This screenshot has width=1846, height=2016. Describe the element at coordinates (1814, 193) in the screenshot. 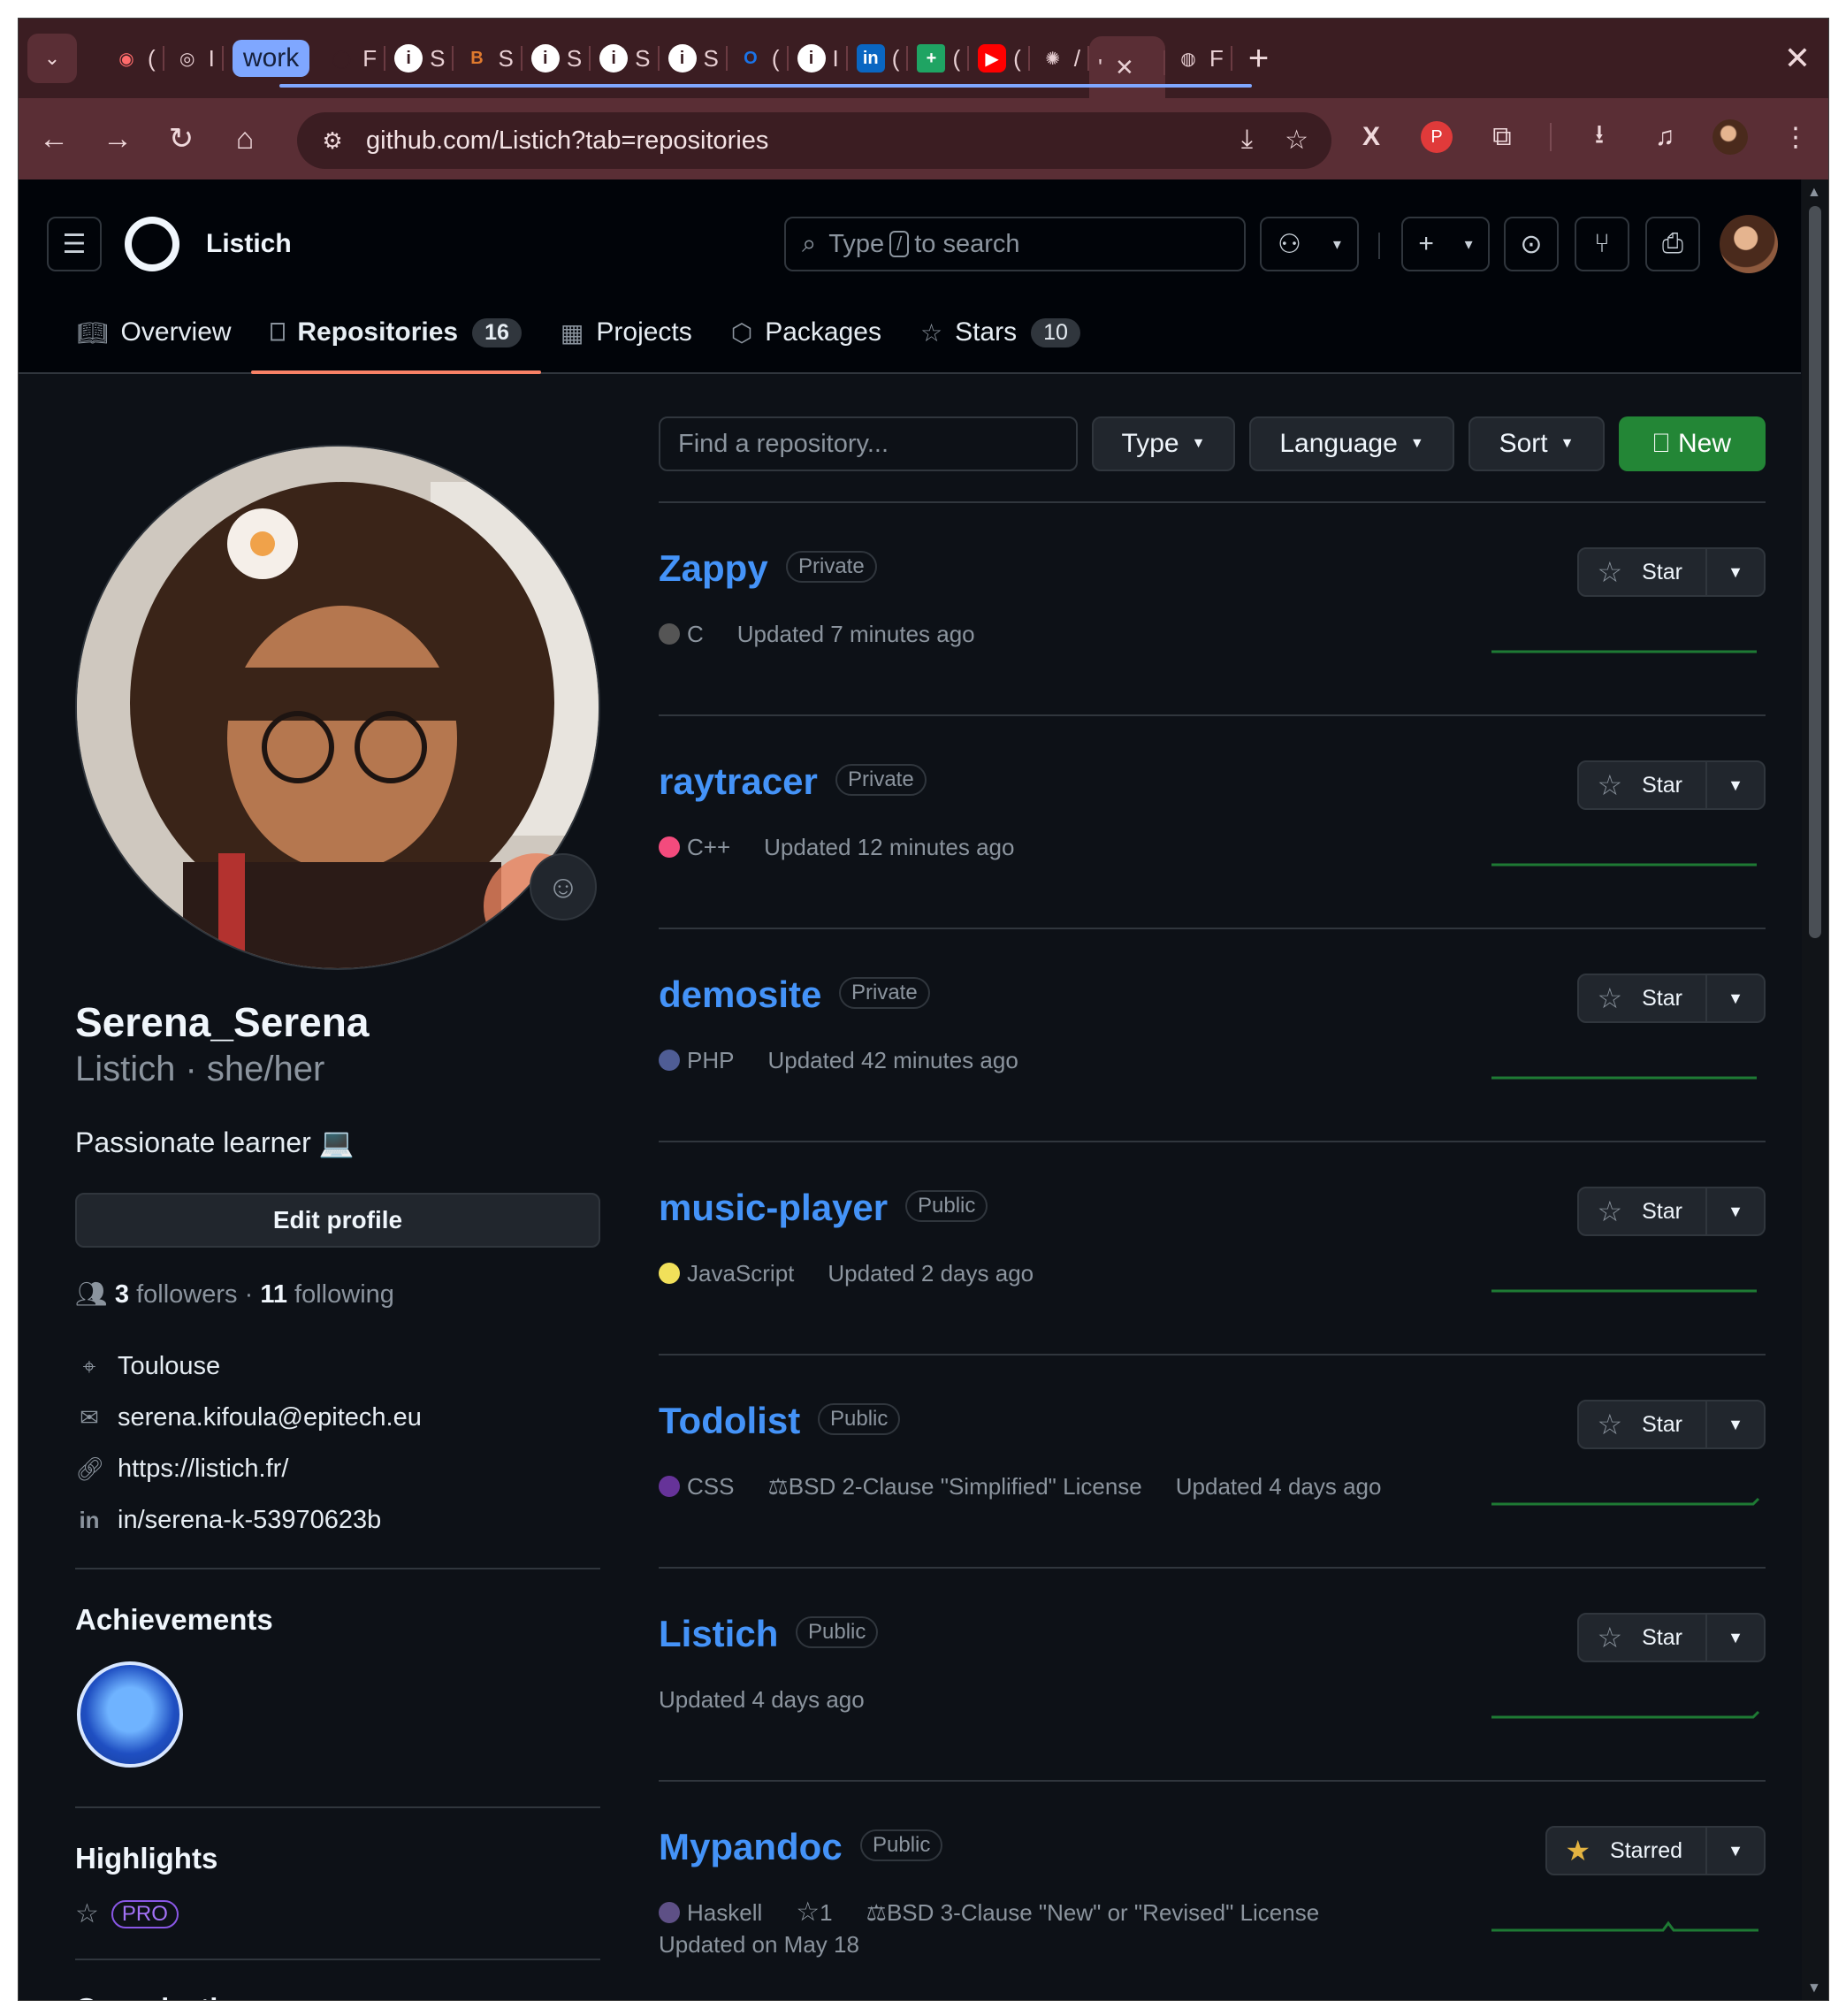

I see `scroll-up-arrow-icon: ▲` at that location.